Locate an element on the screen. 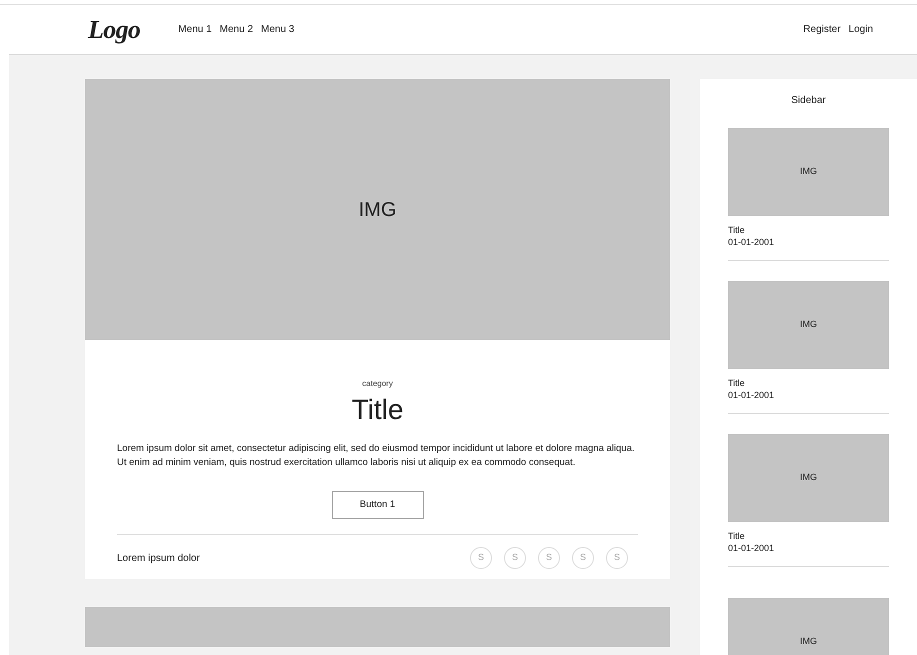 Image resolution: width=917 pixels, height=655 pixels. primary-button: Button 1 is located at coordinates (378, 505).